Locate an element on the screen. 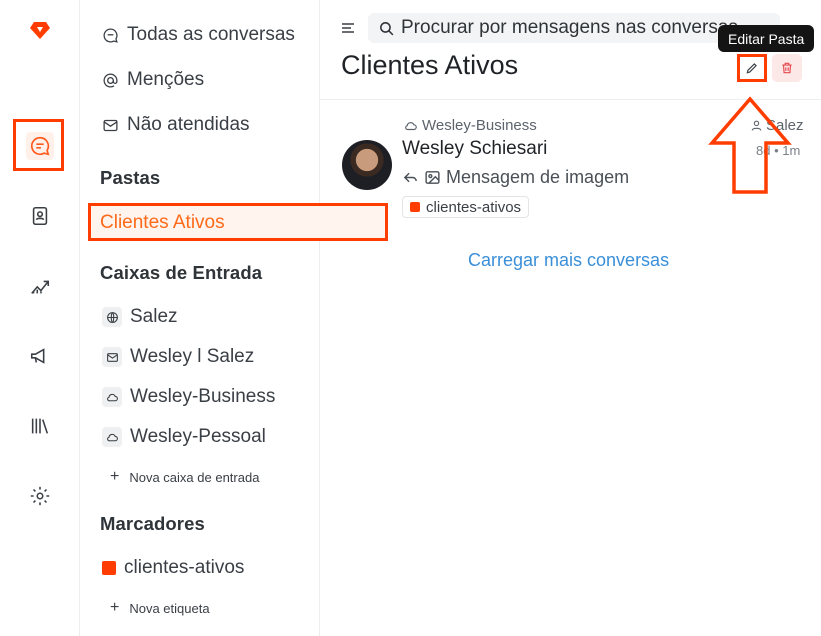 The width and height of the screenshot is (821, 636). nav-contacts-icon is located at coordinates (40, 216).